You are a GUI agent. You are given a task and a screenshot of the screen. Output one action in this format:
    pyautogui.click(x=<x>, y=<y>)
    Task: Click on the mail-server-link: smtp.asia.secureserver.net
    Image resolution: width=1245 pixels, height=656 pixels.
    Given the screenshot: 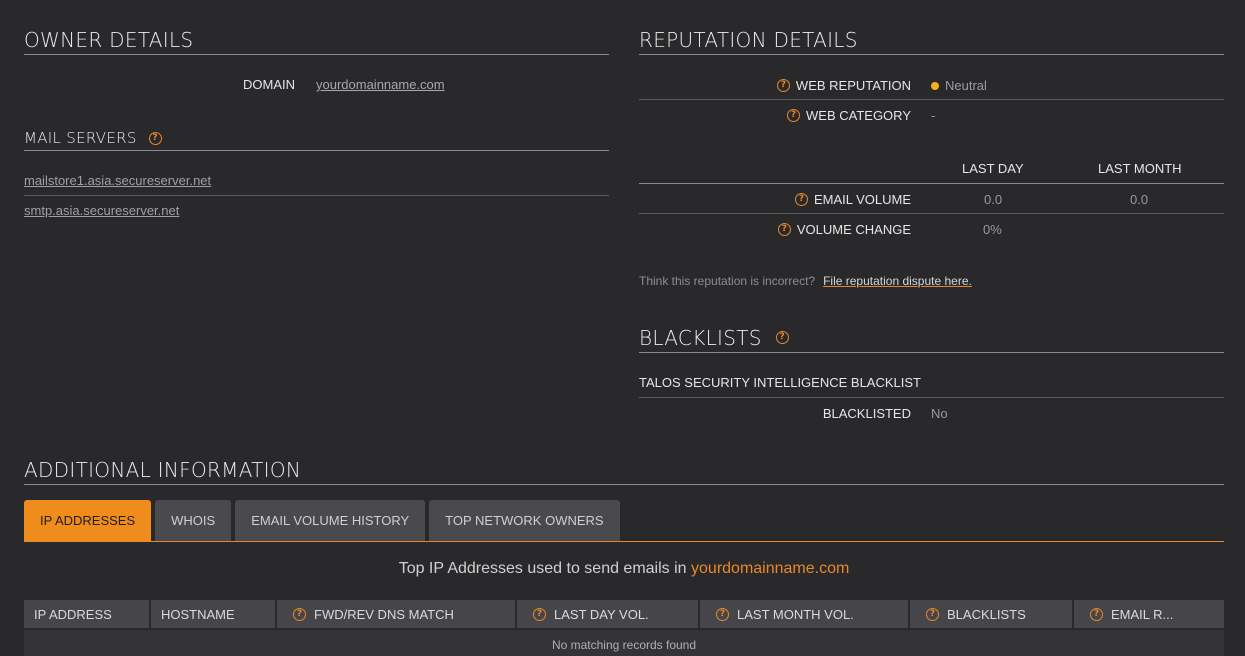 What is the action you would take?
    pyautogui.click(x=316, y=211)
    